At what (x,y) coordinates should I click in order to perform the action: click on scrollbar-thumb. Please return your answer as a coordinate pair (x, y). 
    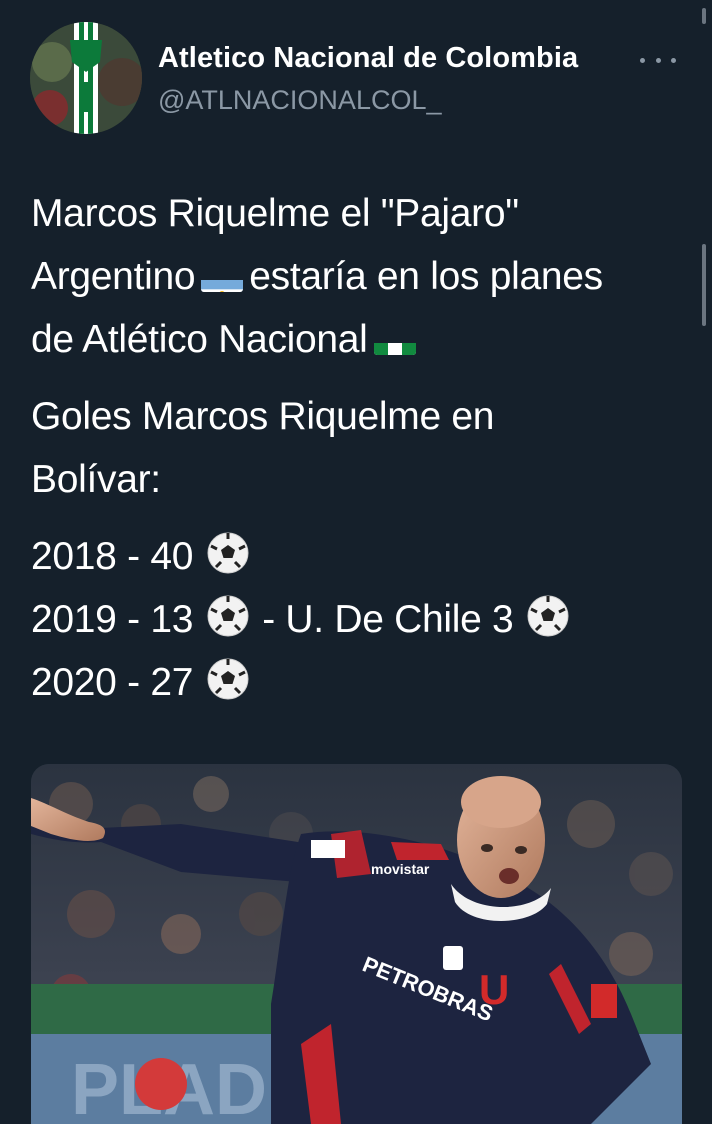
    Looking at the image, I should click on (704, 285).